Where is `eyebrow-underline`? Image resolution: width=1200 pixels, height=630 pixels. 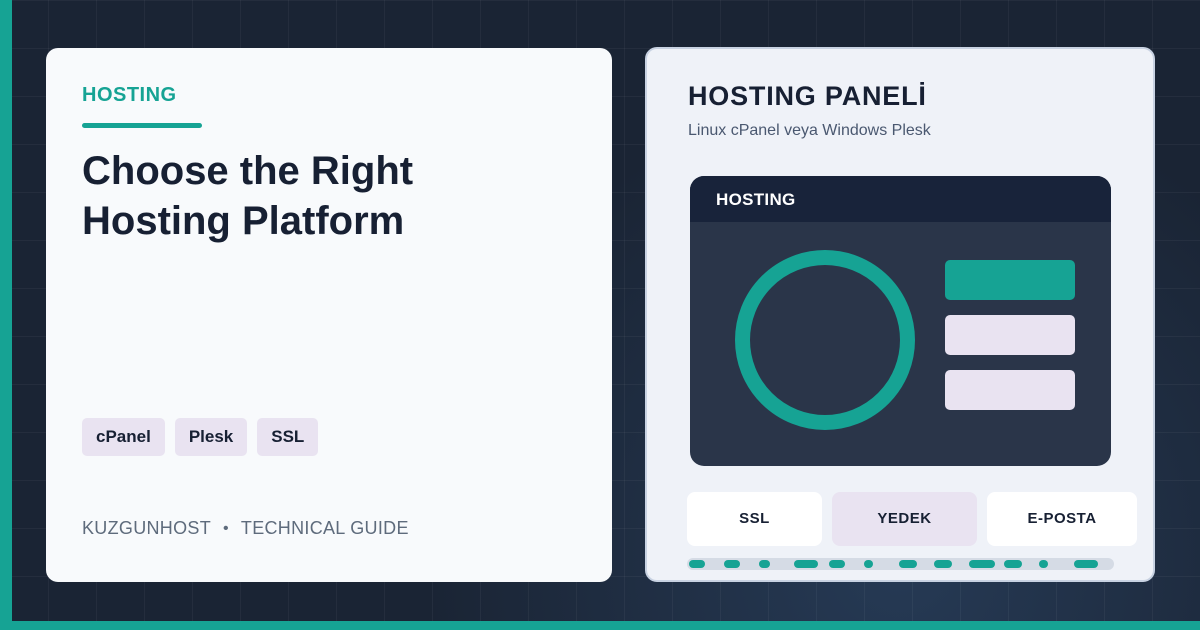
eyebrow-underline is located at coordinates (142, 125).